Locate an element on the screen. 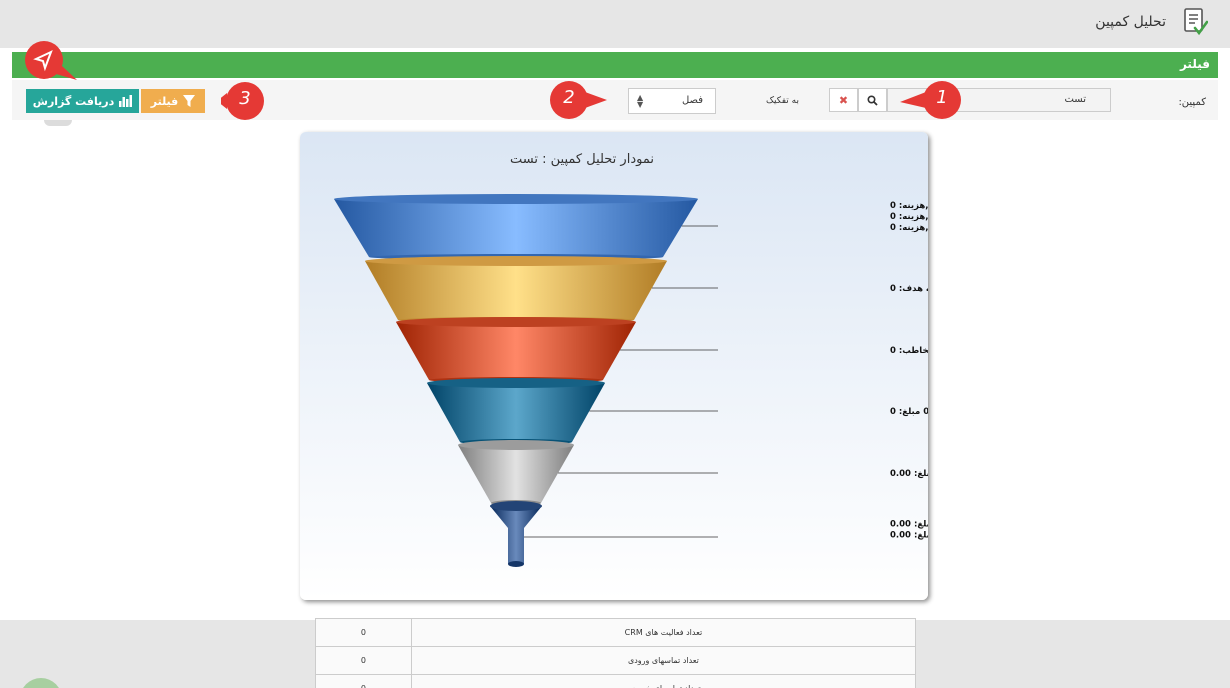  campaign-label: کمپین: is located at coordinates (1192, 102).